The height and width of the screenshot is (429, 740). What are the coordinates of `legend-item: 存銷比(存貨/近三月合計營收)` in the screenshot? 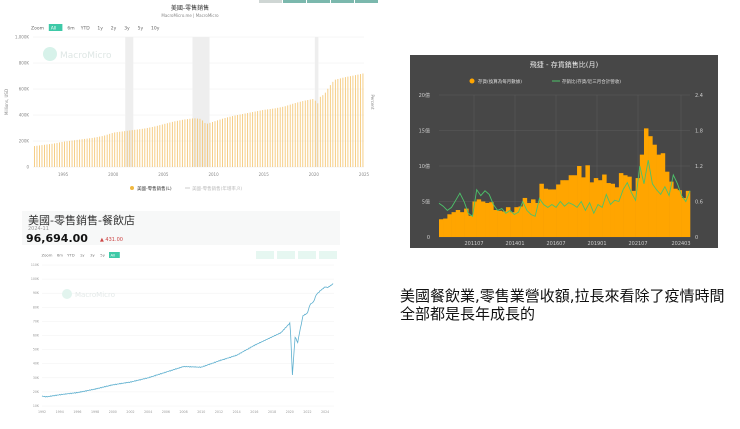 It's located at (591, 81).